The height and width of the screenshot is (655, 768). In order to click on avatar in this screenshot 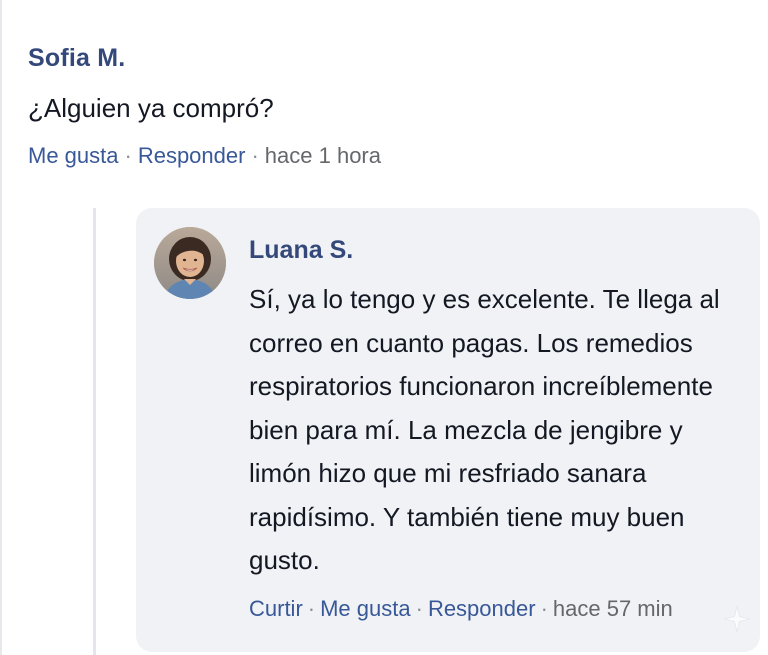, I will do `click(190, 263)`.